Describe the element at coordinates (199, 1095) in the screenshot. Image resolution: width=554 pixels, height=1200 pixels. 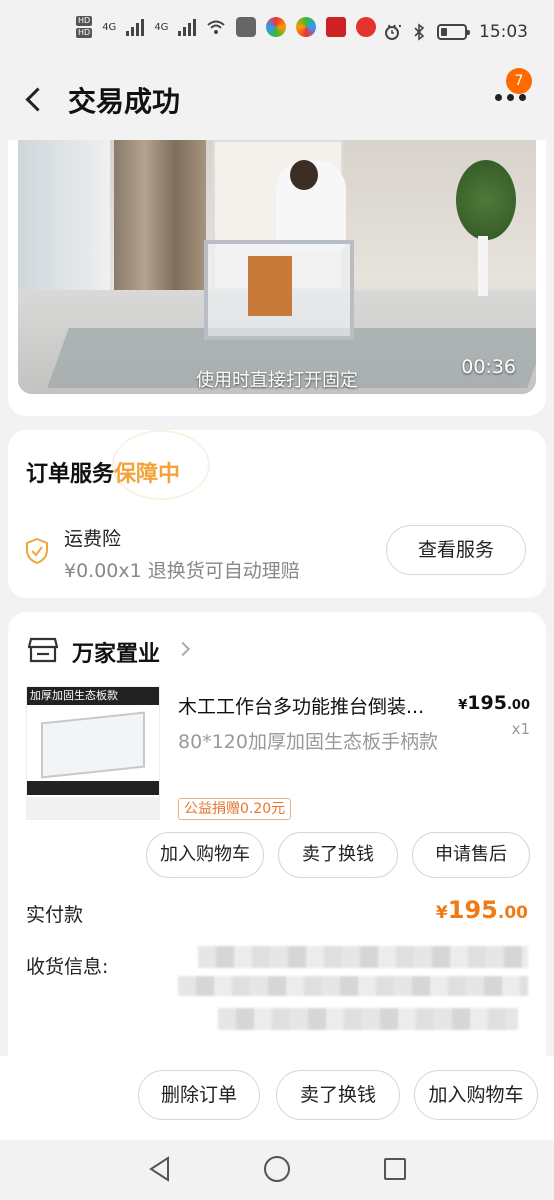
I see `delete-order-button: 删除订单` at that location.